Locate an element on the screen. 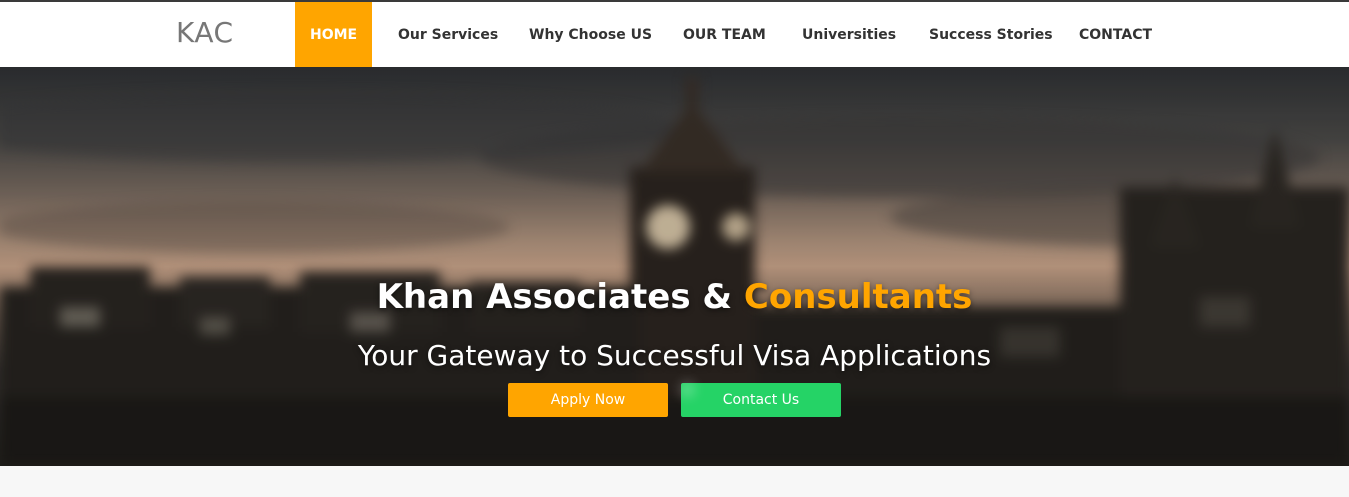 The width and height of the screenshot is (1349, 497). contact-us-button: Contact Us is located at coordinates (761, 400).